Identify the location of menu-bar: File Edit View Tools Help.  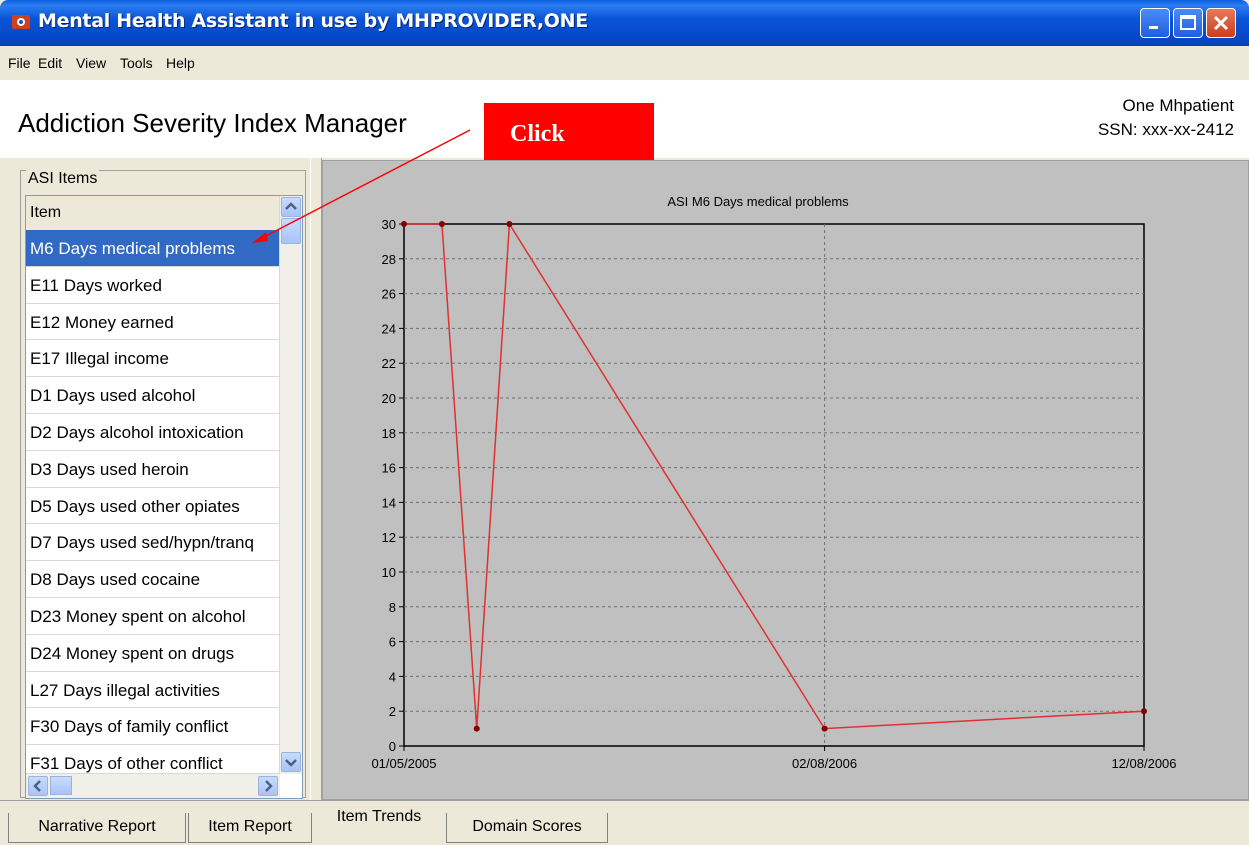
(624, 63).